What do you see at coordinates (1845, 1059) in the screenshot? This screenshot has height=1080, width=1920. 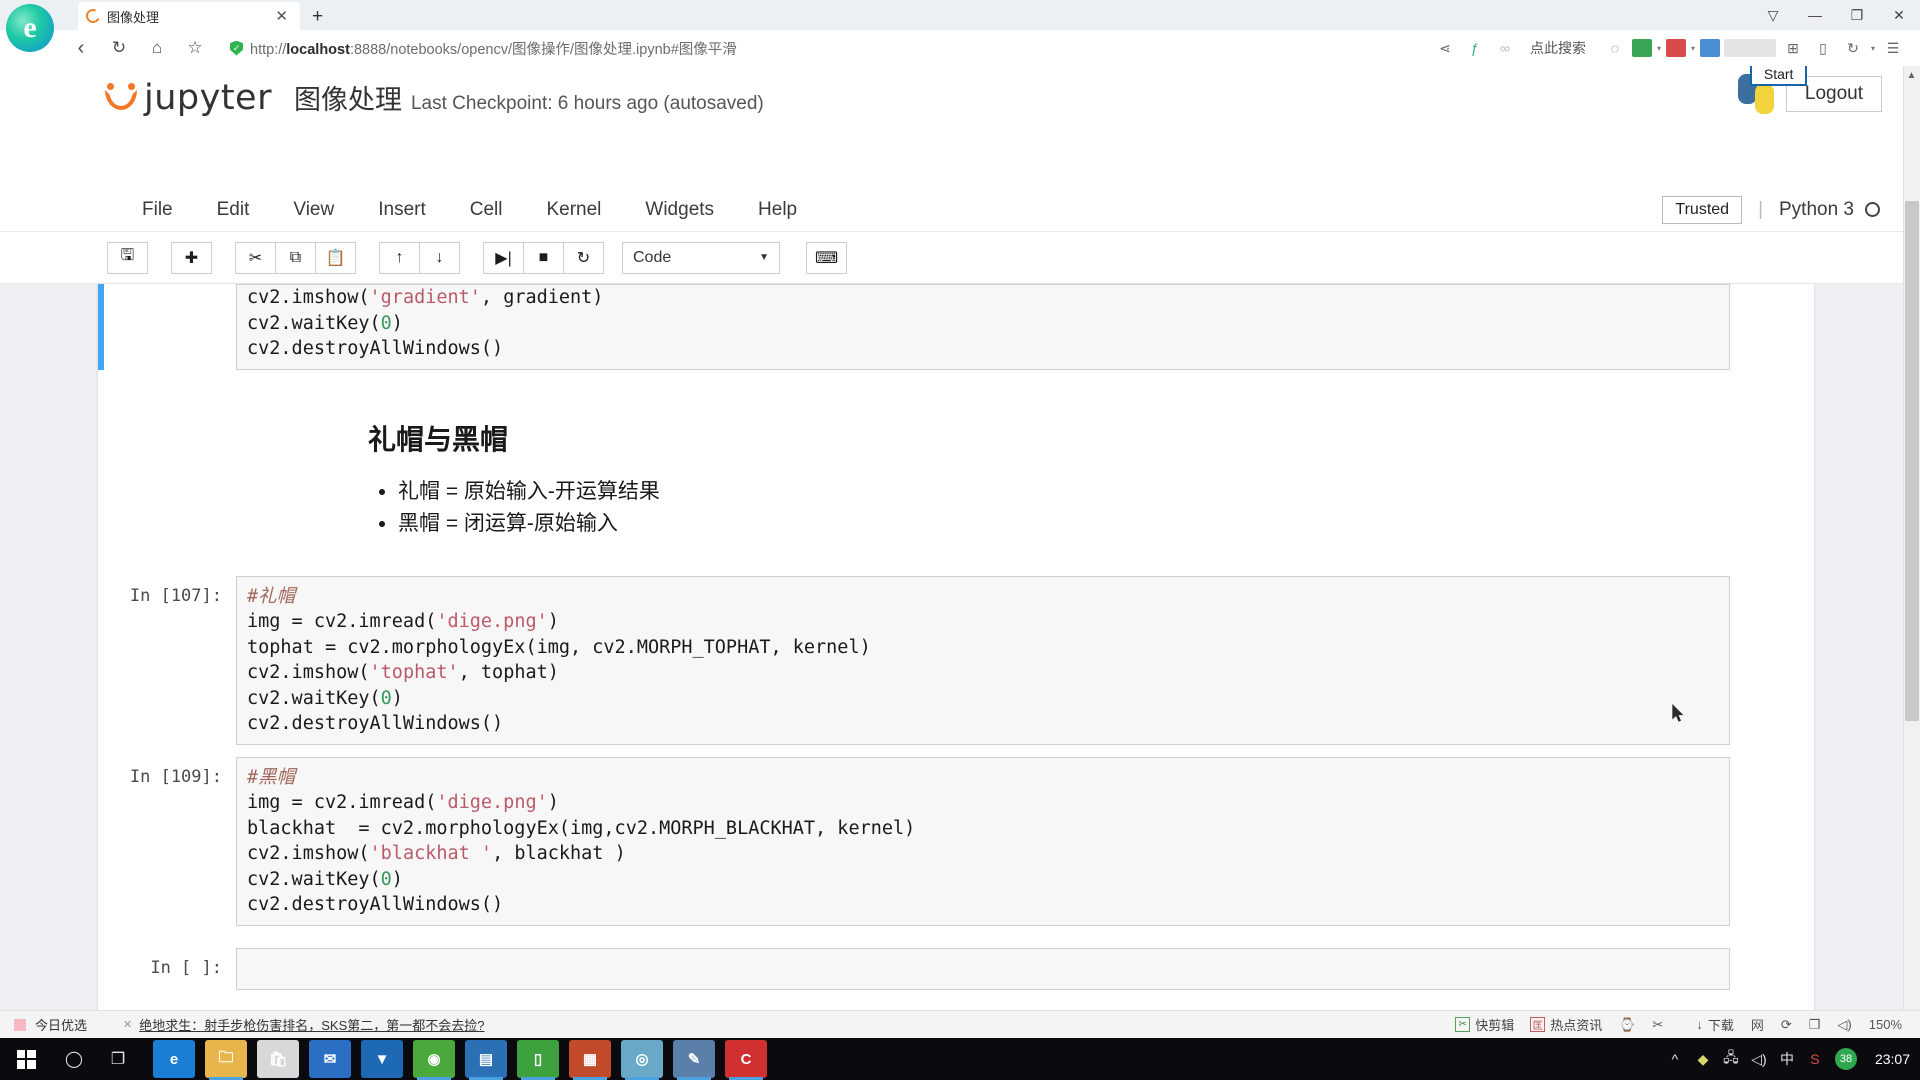 I see `battery-badge: 38` at bounding box center [1845, 1059].